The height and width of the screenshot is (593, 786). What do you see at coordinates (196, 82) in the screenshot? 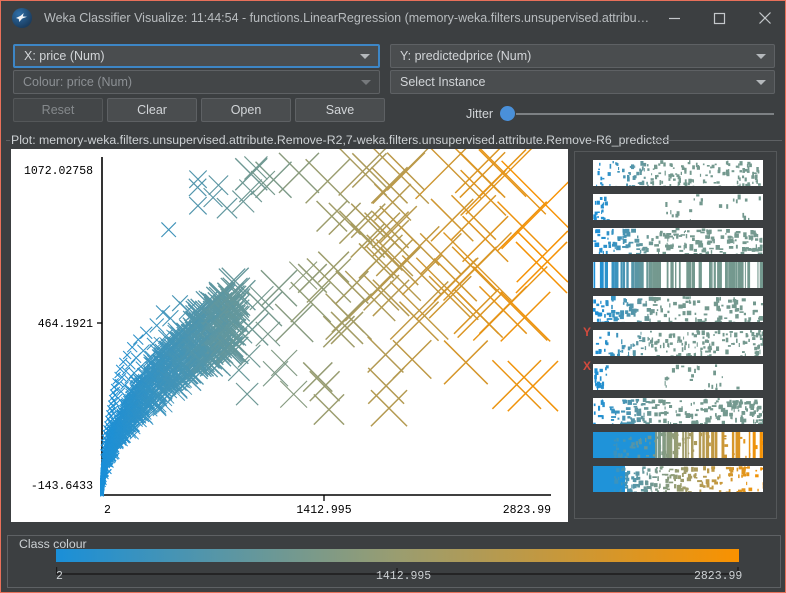
I see `colour-select: Colour: price (Num)` at bounding box center [196, 82].